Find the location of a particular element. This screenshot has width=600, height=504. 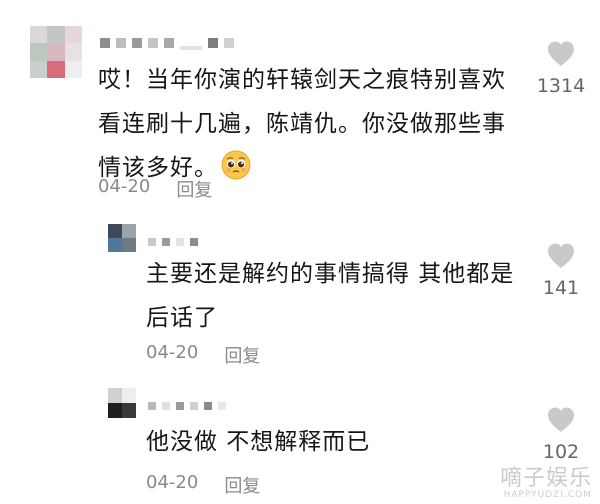

like-count: 102 is located at coordinates (561, 452).